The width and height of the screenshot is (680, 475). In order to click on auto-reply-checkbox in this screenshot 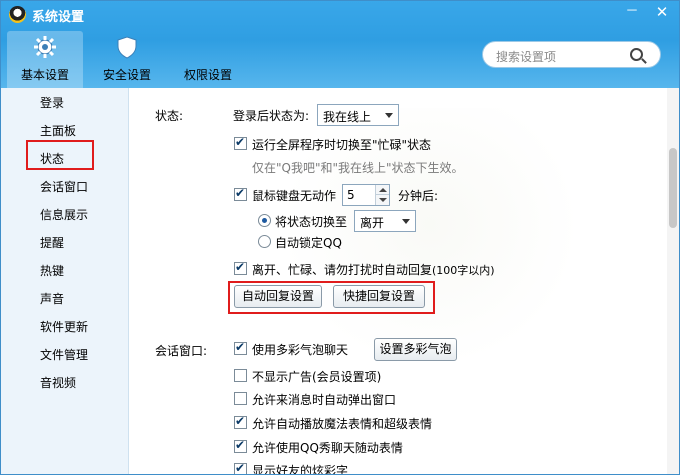, I will do `click(240, 267)`.